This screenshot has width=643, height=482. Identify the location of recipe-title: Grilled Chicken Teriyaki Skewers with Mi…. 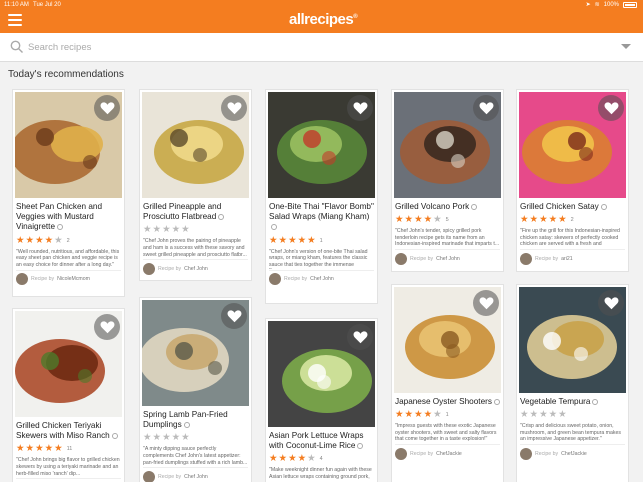
(68, 431).